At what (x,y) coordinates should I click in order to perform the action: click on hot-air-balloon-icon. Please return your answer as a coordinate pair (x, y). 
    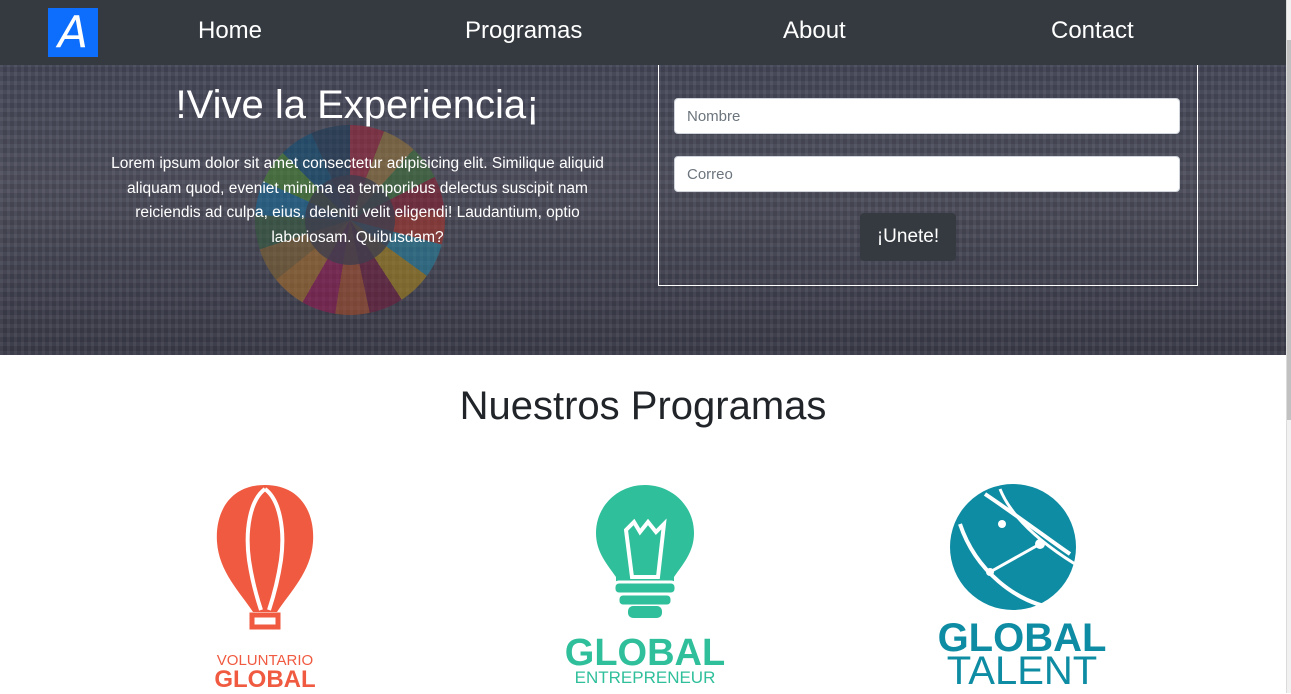
    Looking at the image, I should click on (265, 557).